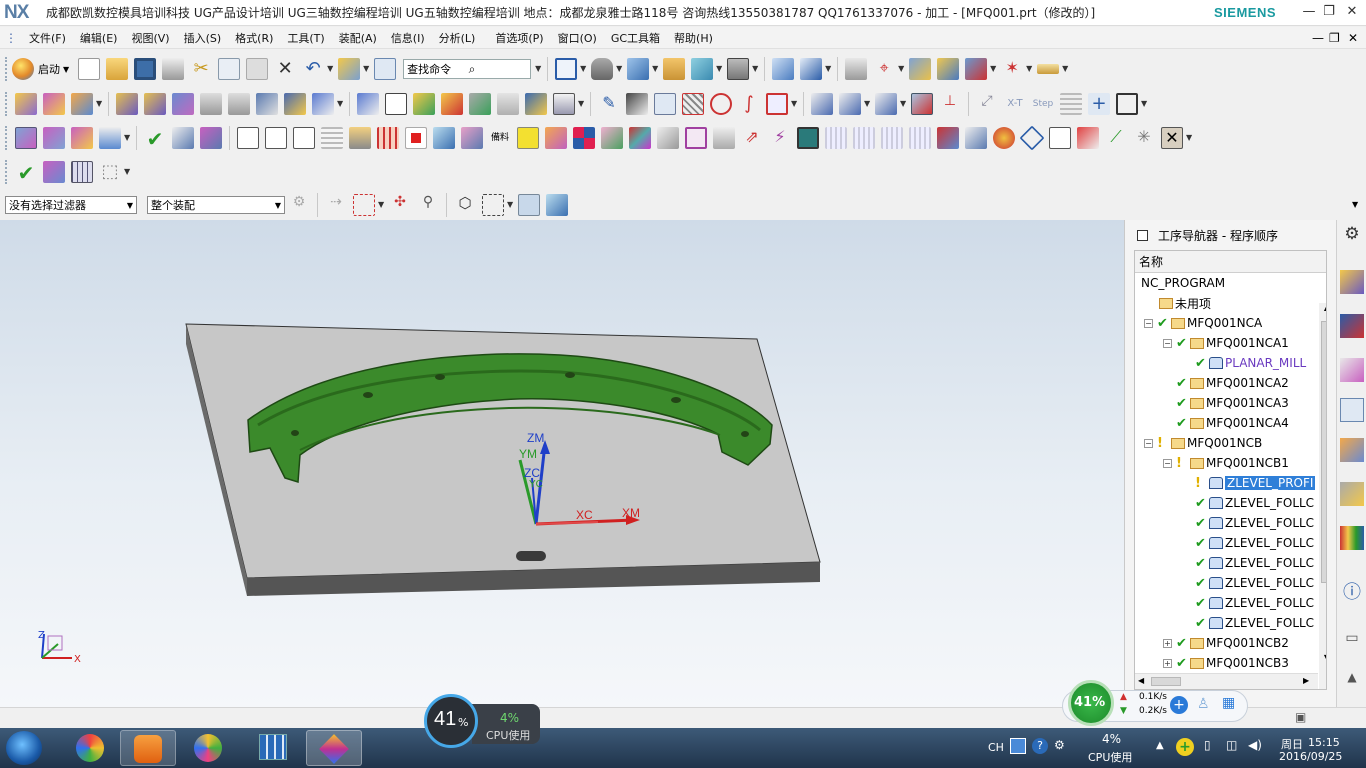  What do you see at coordinates (26, 138) in the screenshot?
I see `create-operation-icon` at bounding box center [26, 138].